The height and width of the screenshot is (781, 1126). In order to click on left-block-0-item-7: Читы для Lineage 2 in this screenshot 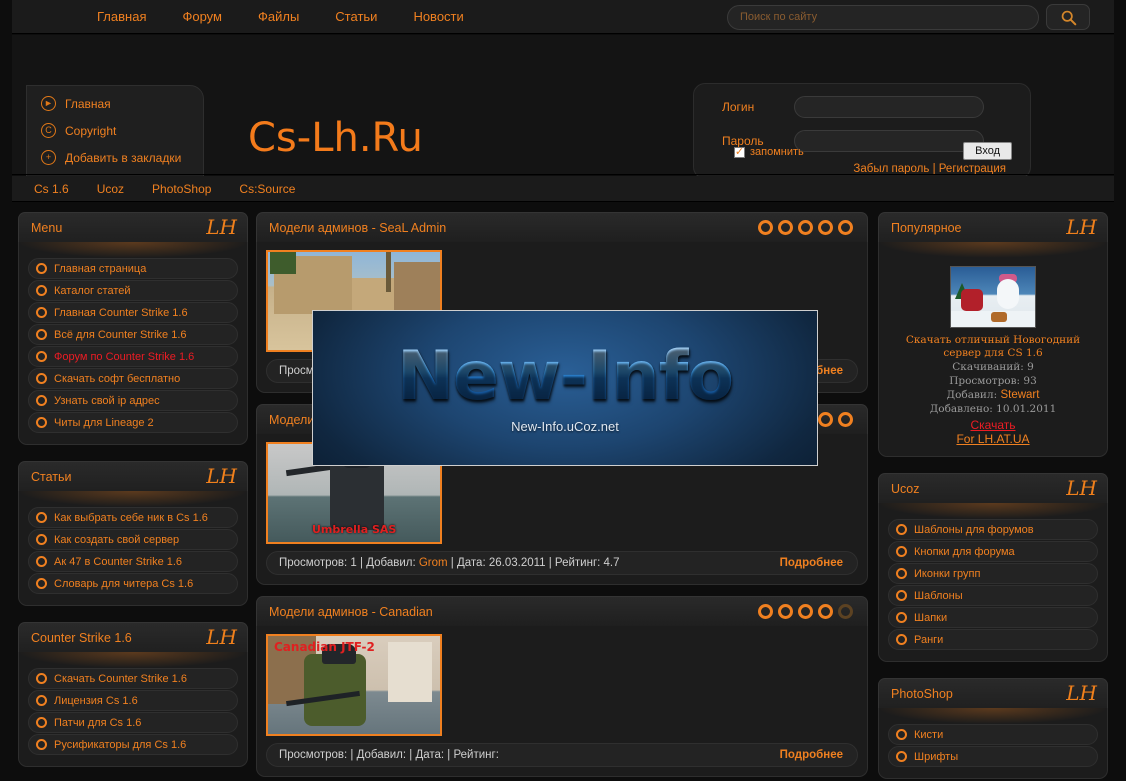, I will do `click(133, 422)`.